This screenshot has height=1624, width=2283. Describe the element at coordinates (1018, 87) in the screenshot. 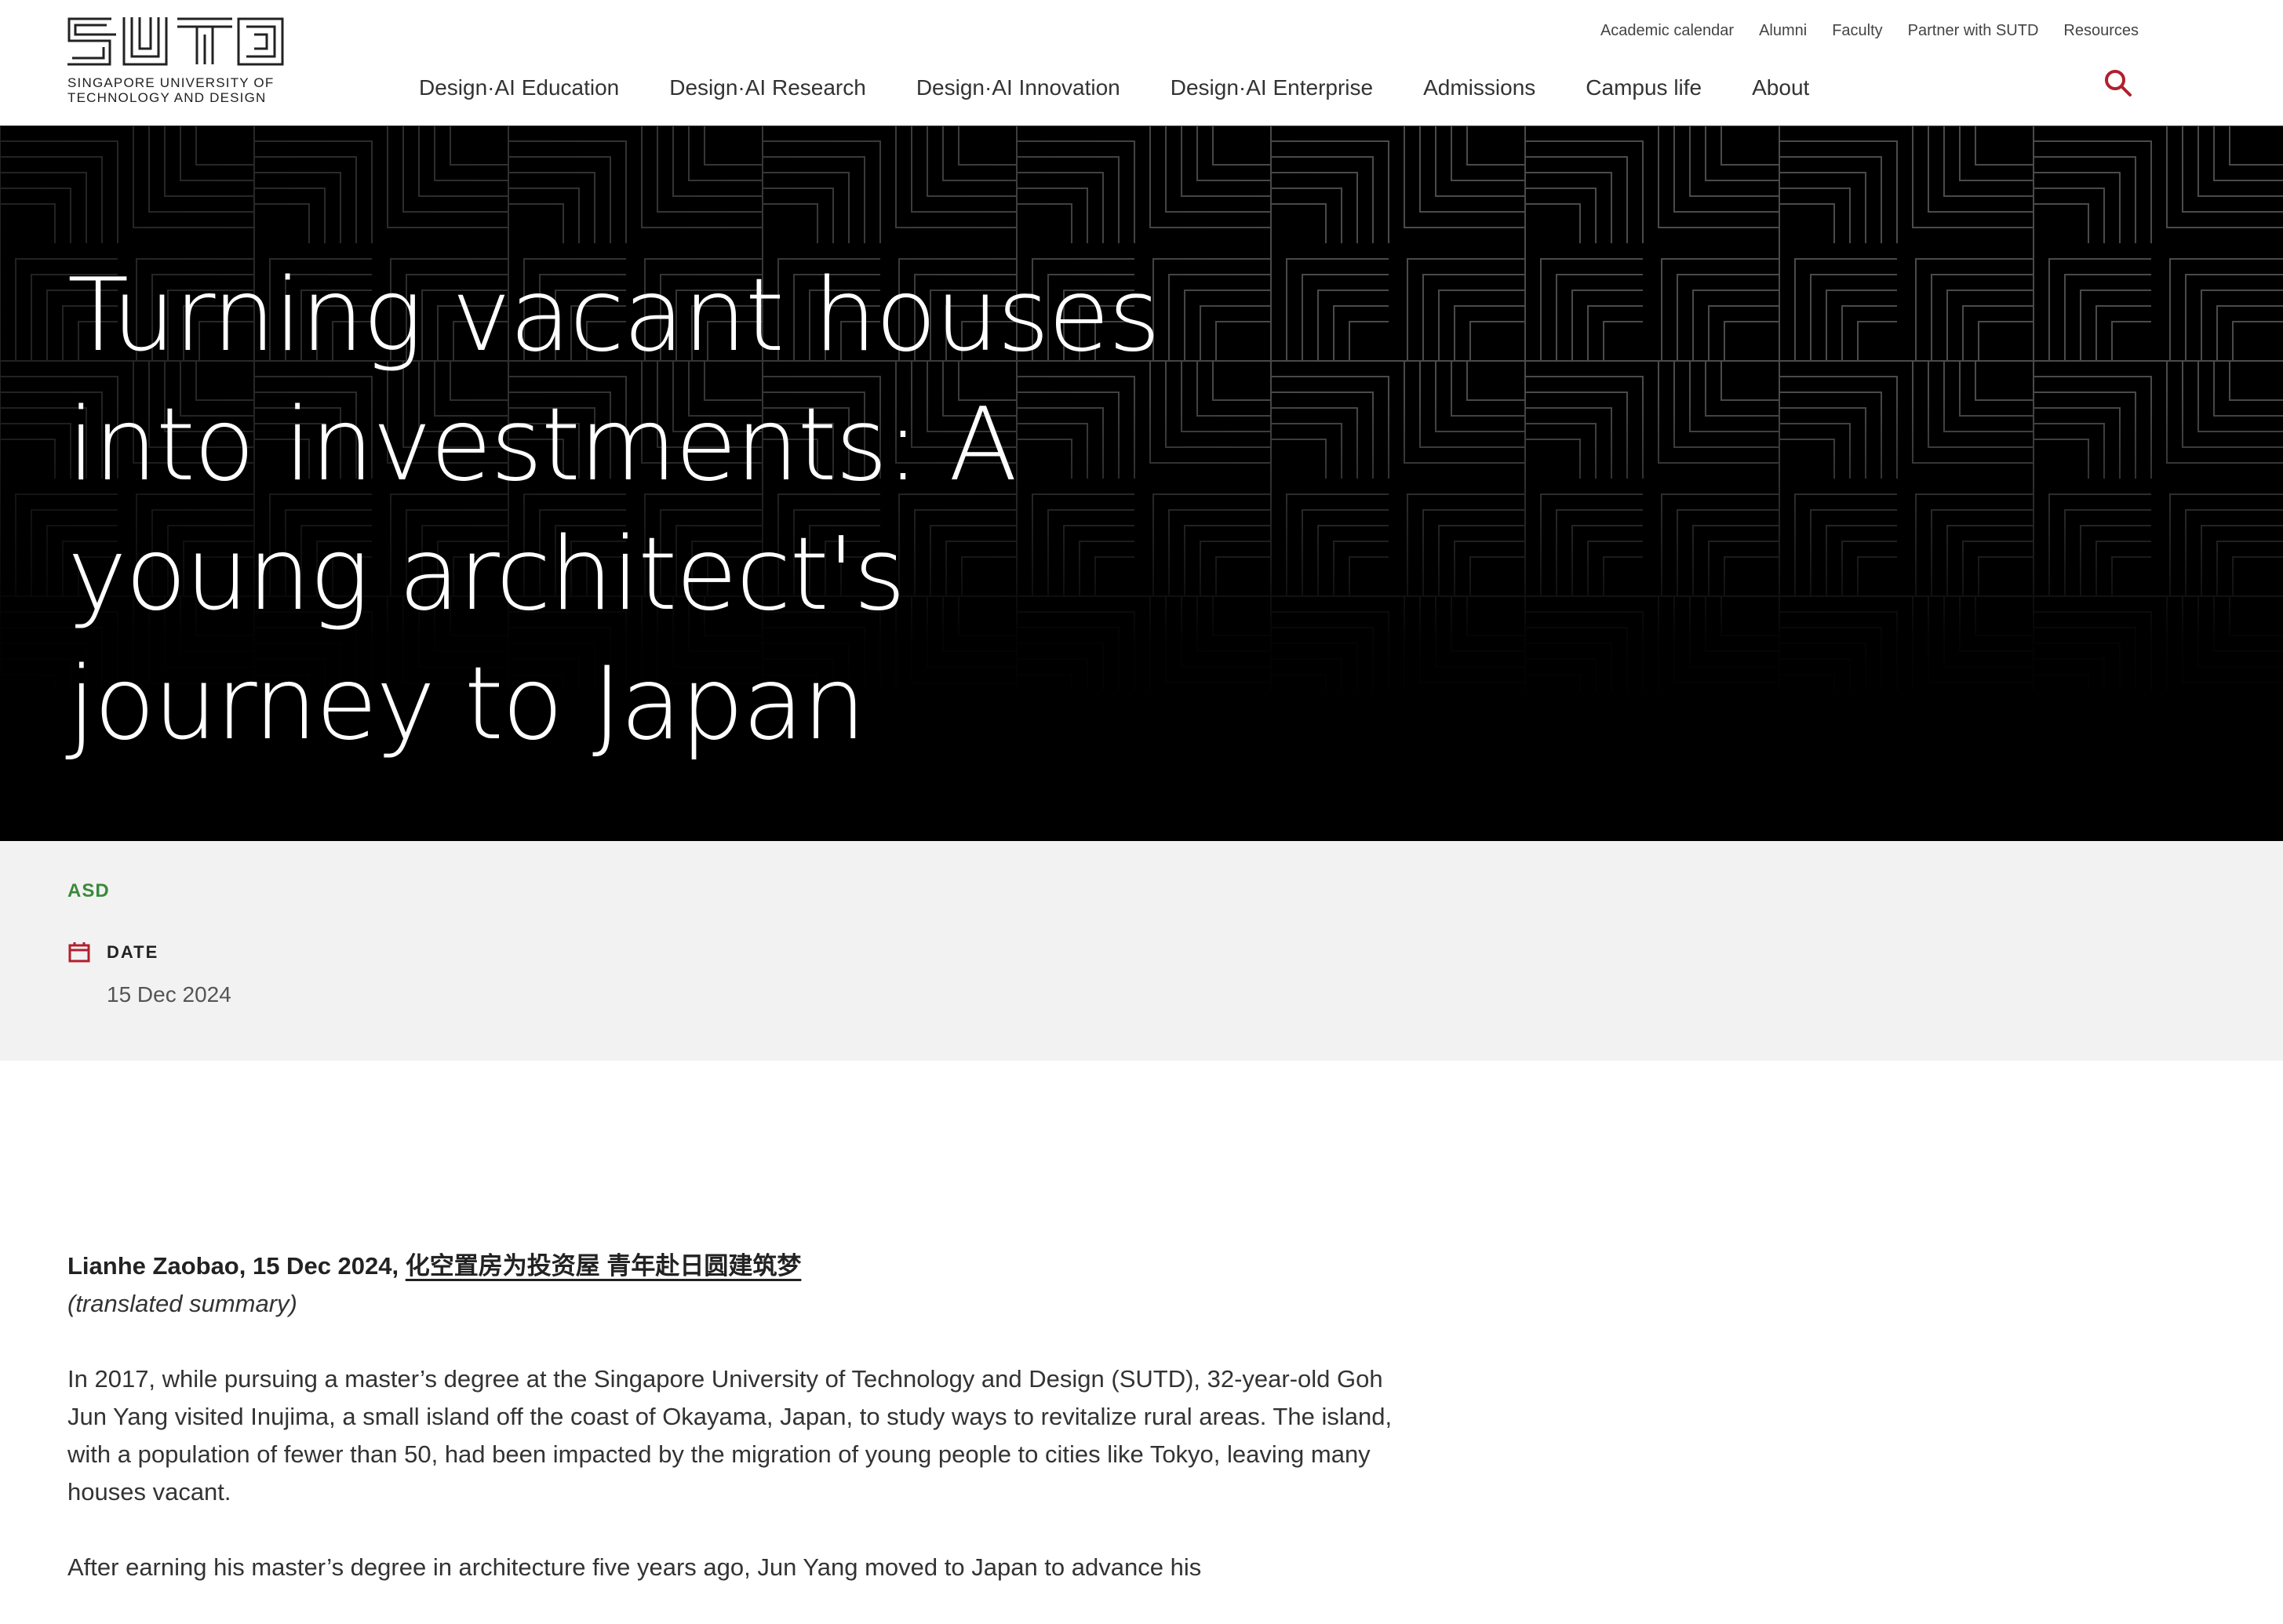

I see `nav-design-ai-innovation: Design·AI Innovation` at that location.